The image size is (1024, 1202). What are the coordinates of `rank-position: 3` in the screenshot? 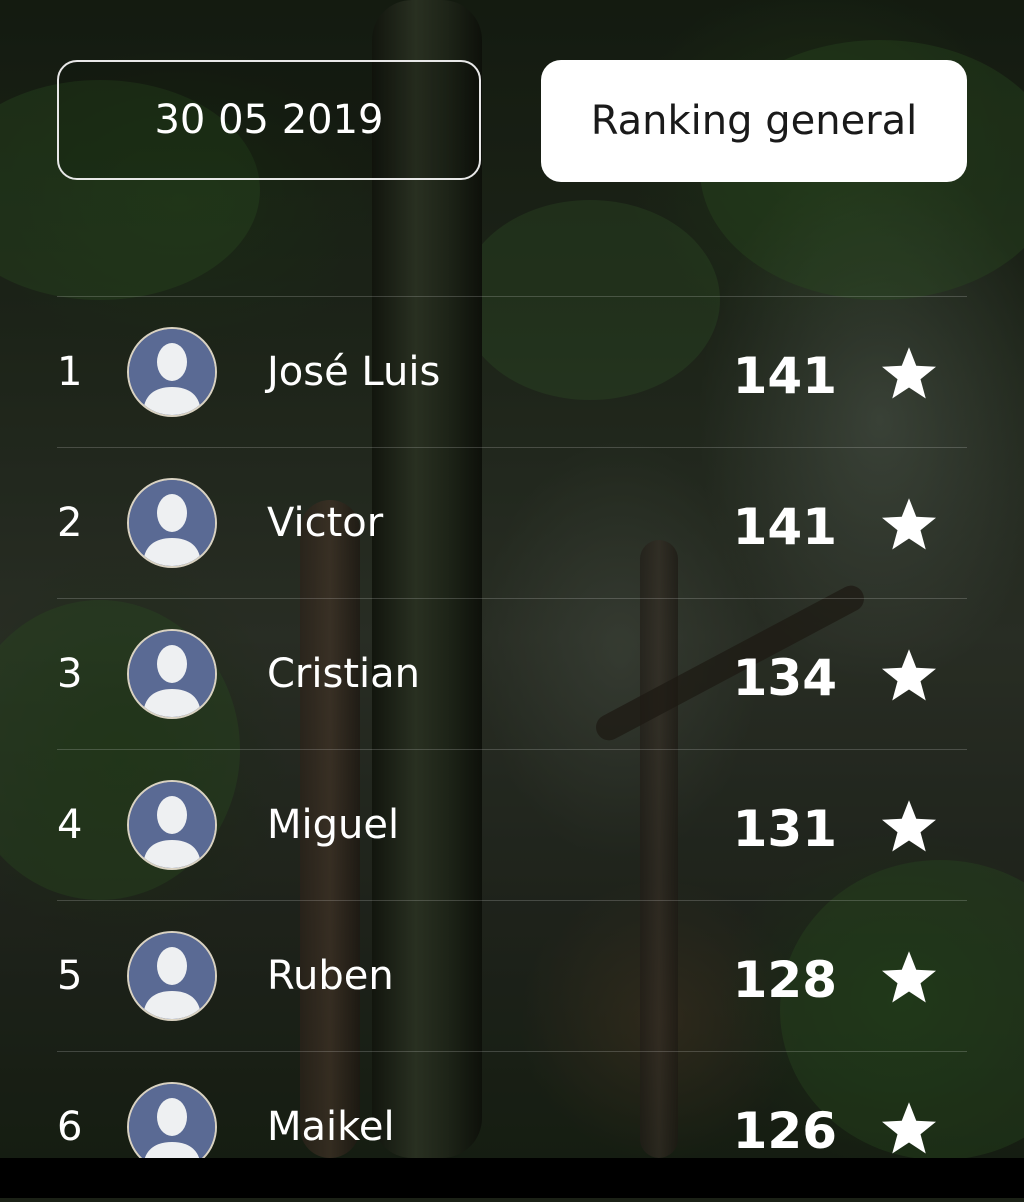 It's located at (70, 674).